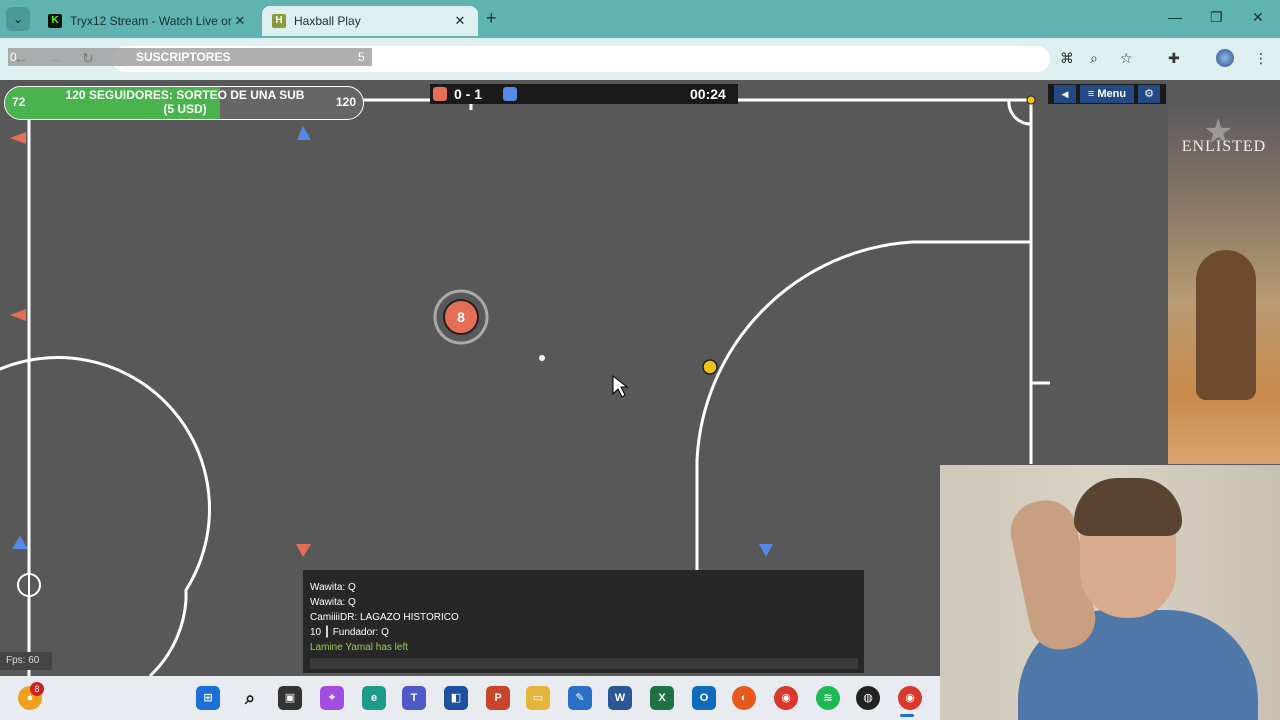 The image size is (1280, 720). What do you see at coordinates (151, 21) in the screenshot?
I see `tab-title: Tryx12 Stream - Watch Live on K` at bounding box center [151, 21].